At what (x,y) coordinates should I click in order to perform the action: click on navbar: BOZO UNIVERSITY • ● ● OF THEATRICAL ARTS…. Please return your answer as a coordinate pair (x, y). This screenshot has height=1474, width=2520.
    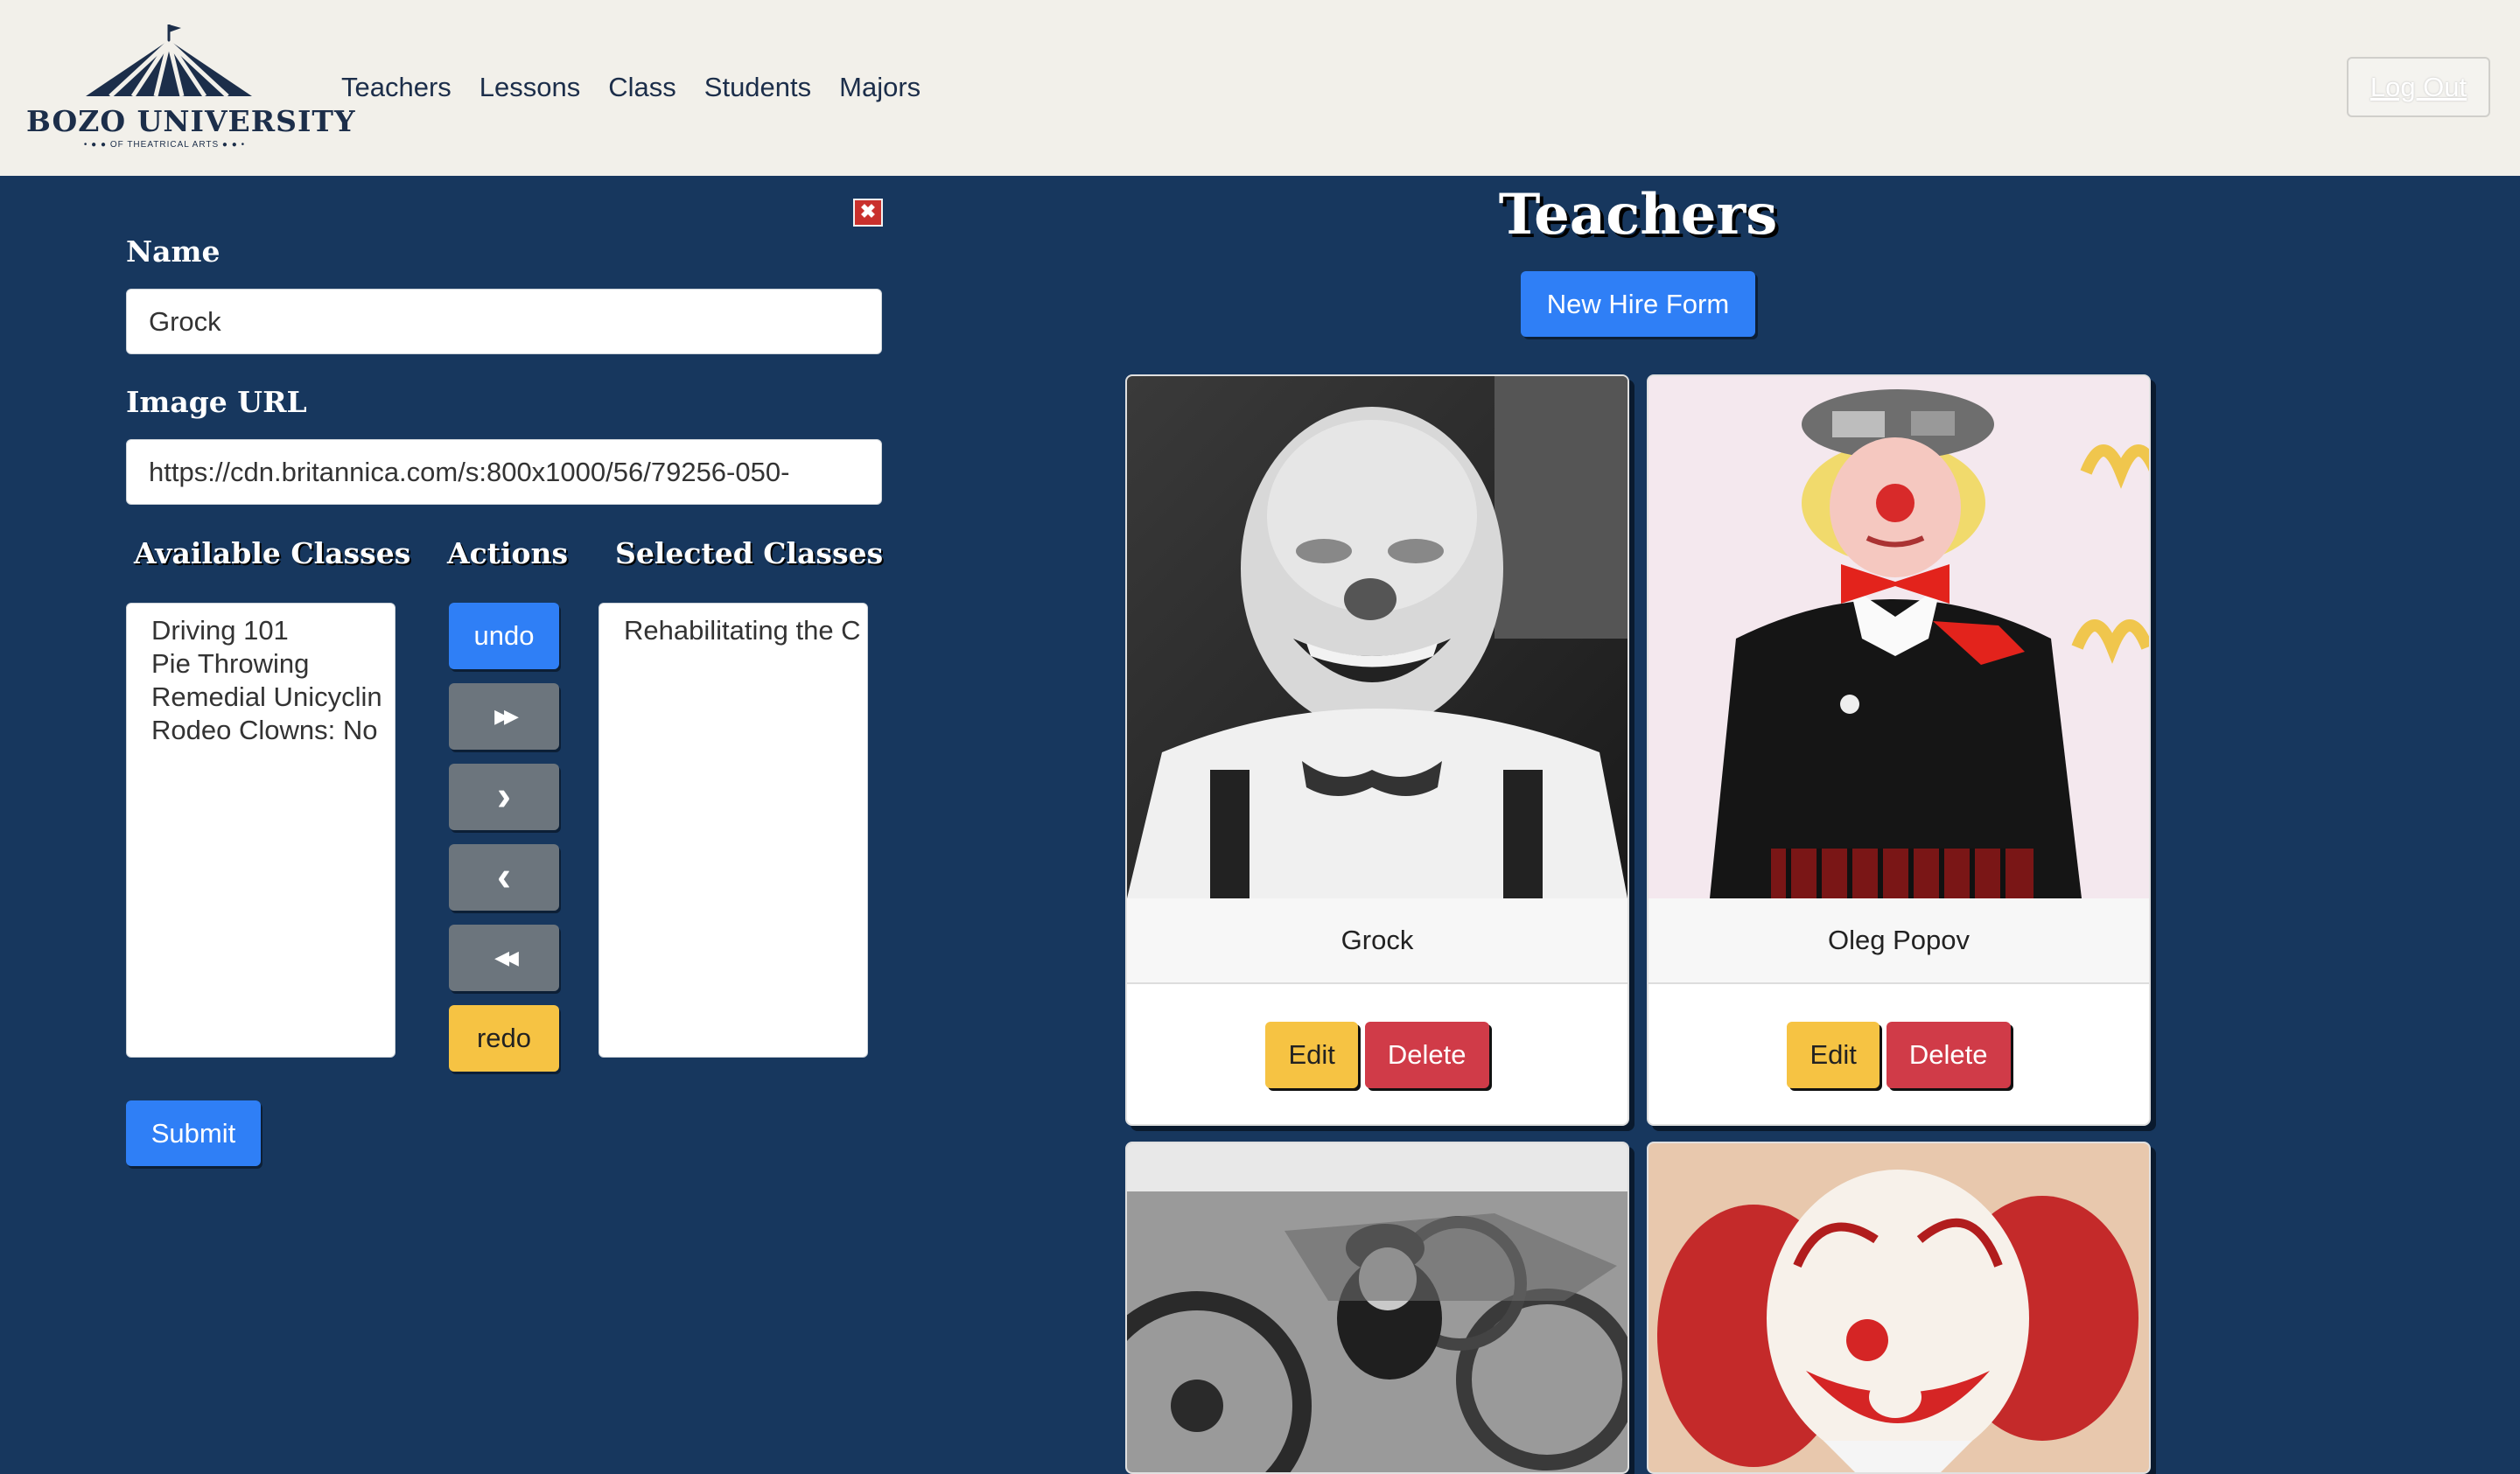
    Looking at the image, I should click on (1260, 88).